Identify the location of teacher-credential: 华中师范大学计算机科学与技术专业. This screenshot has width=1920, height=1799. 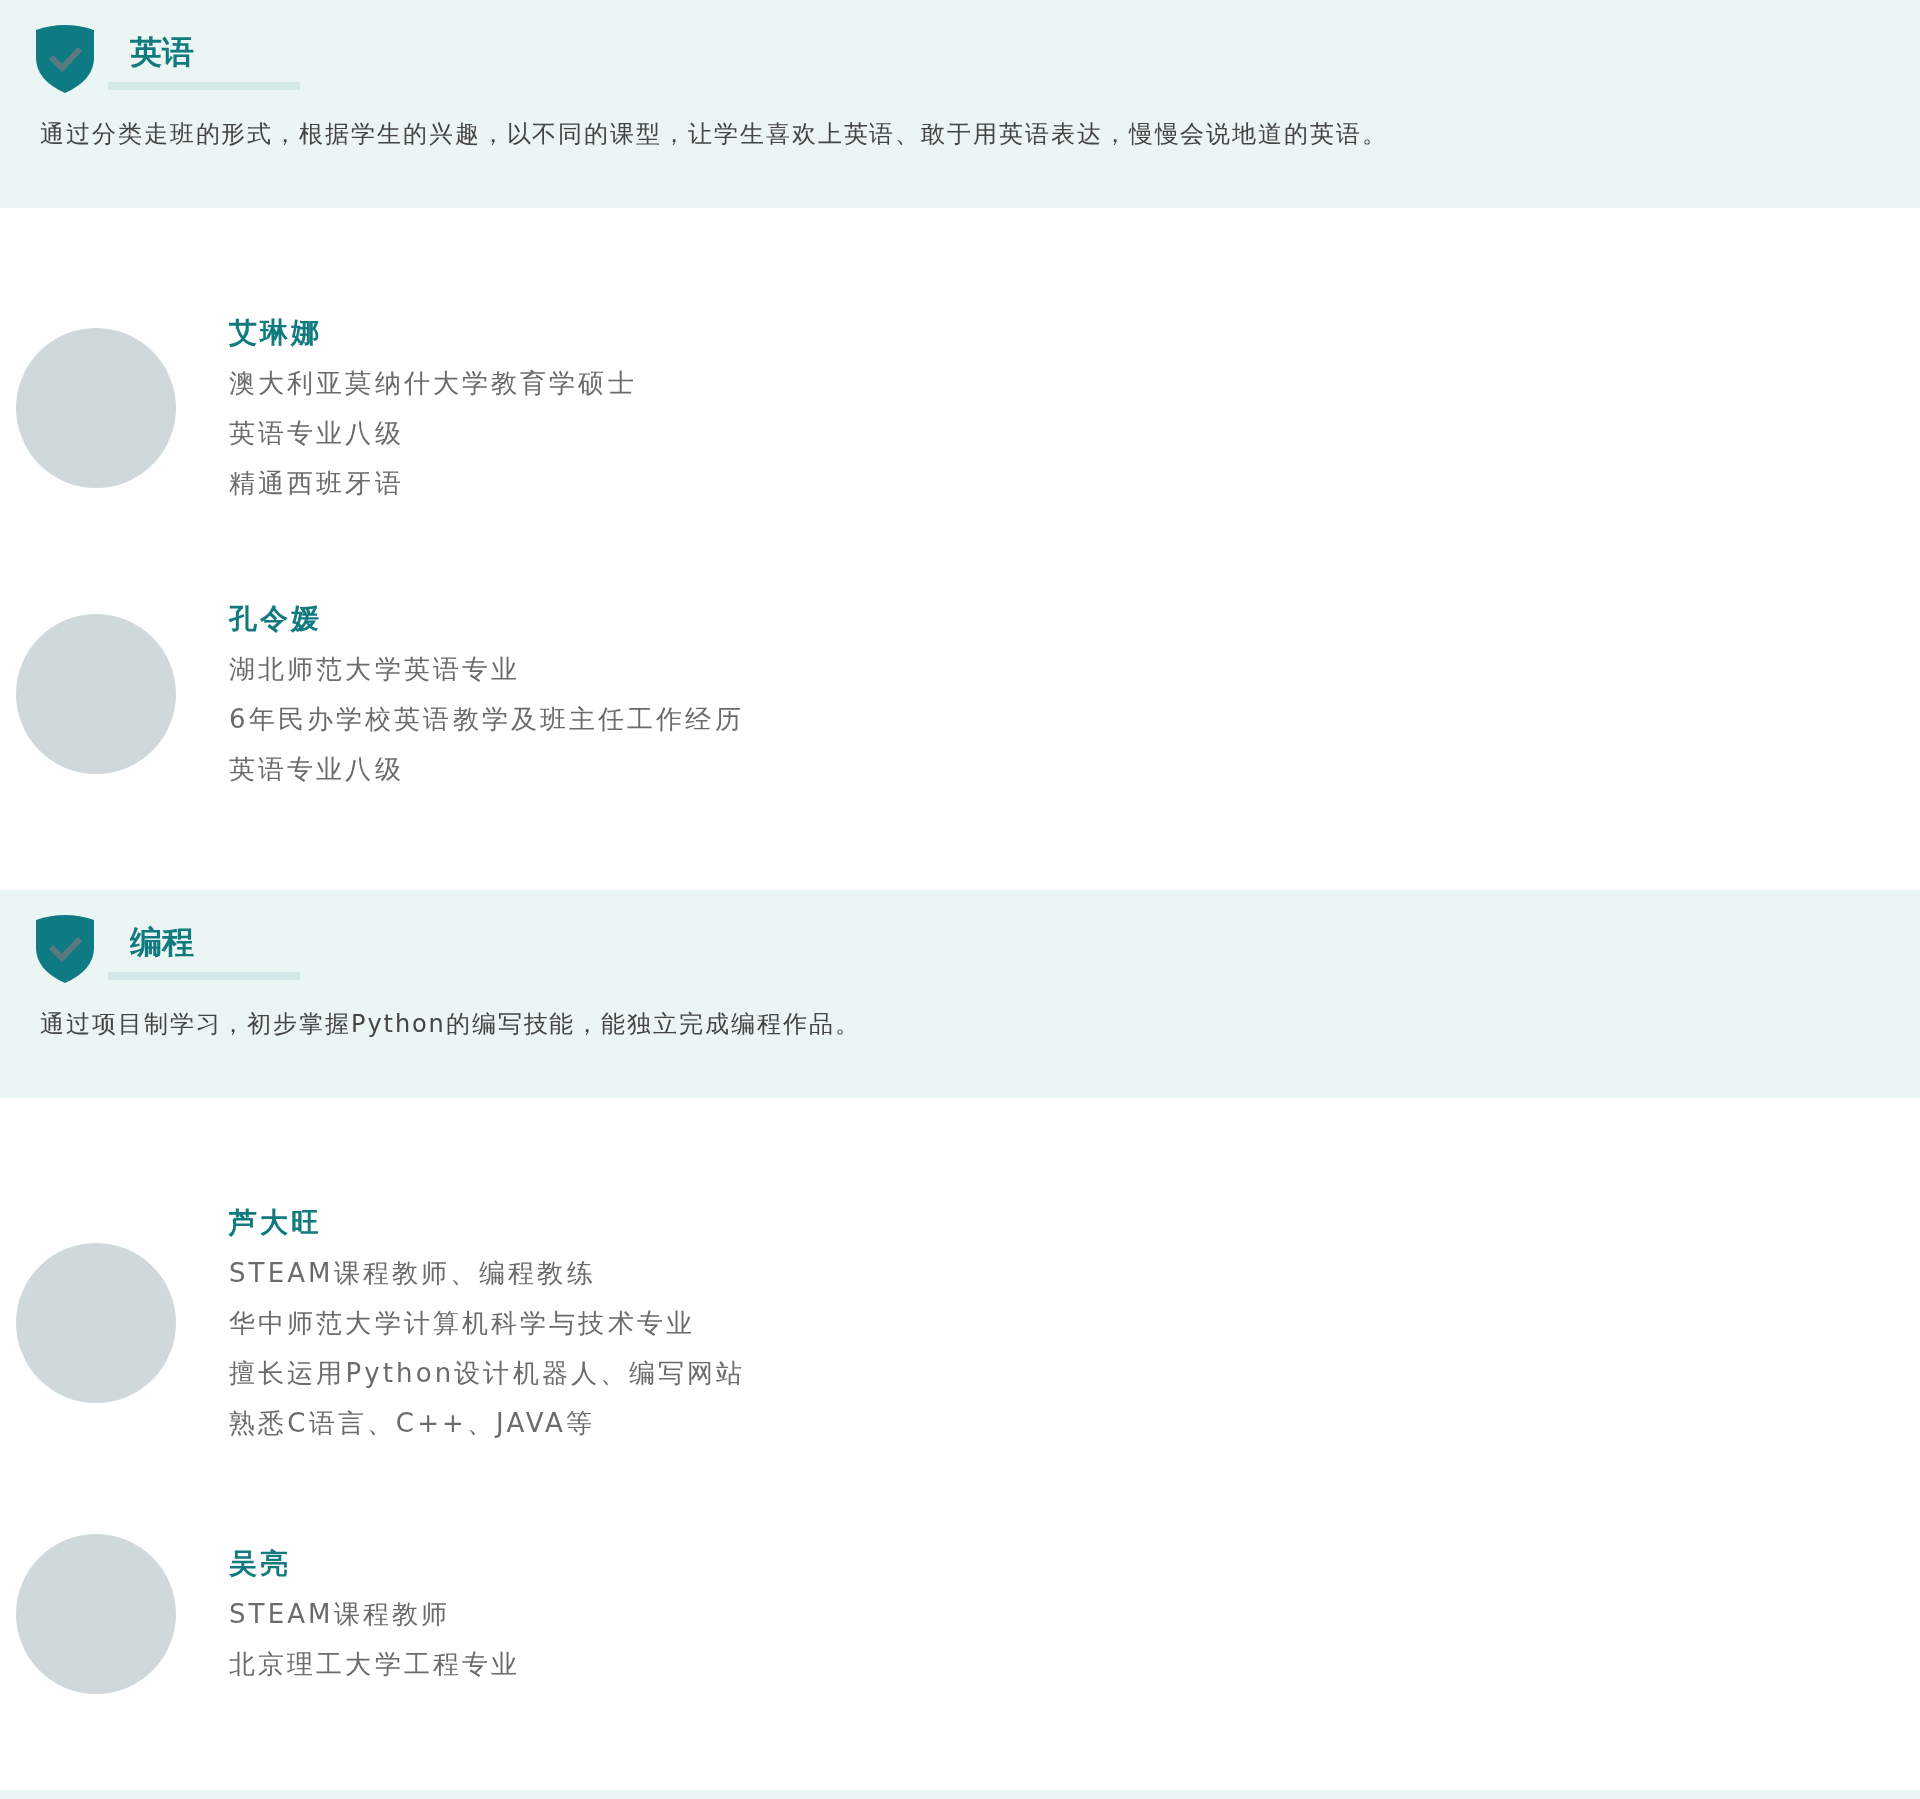
(462, 1323).